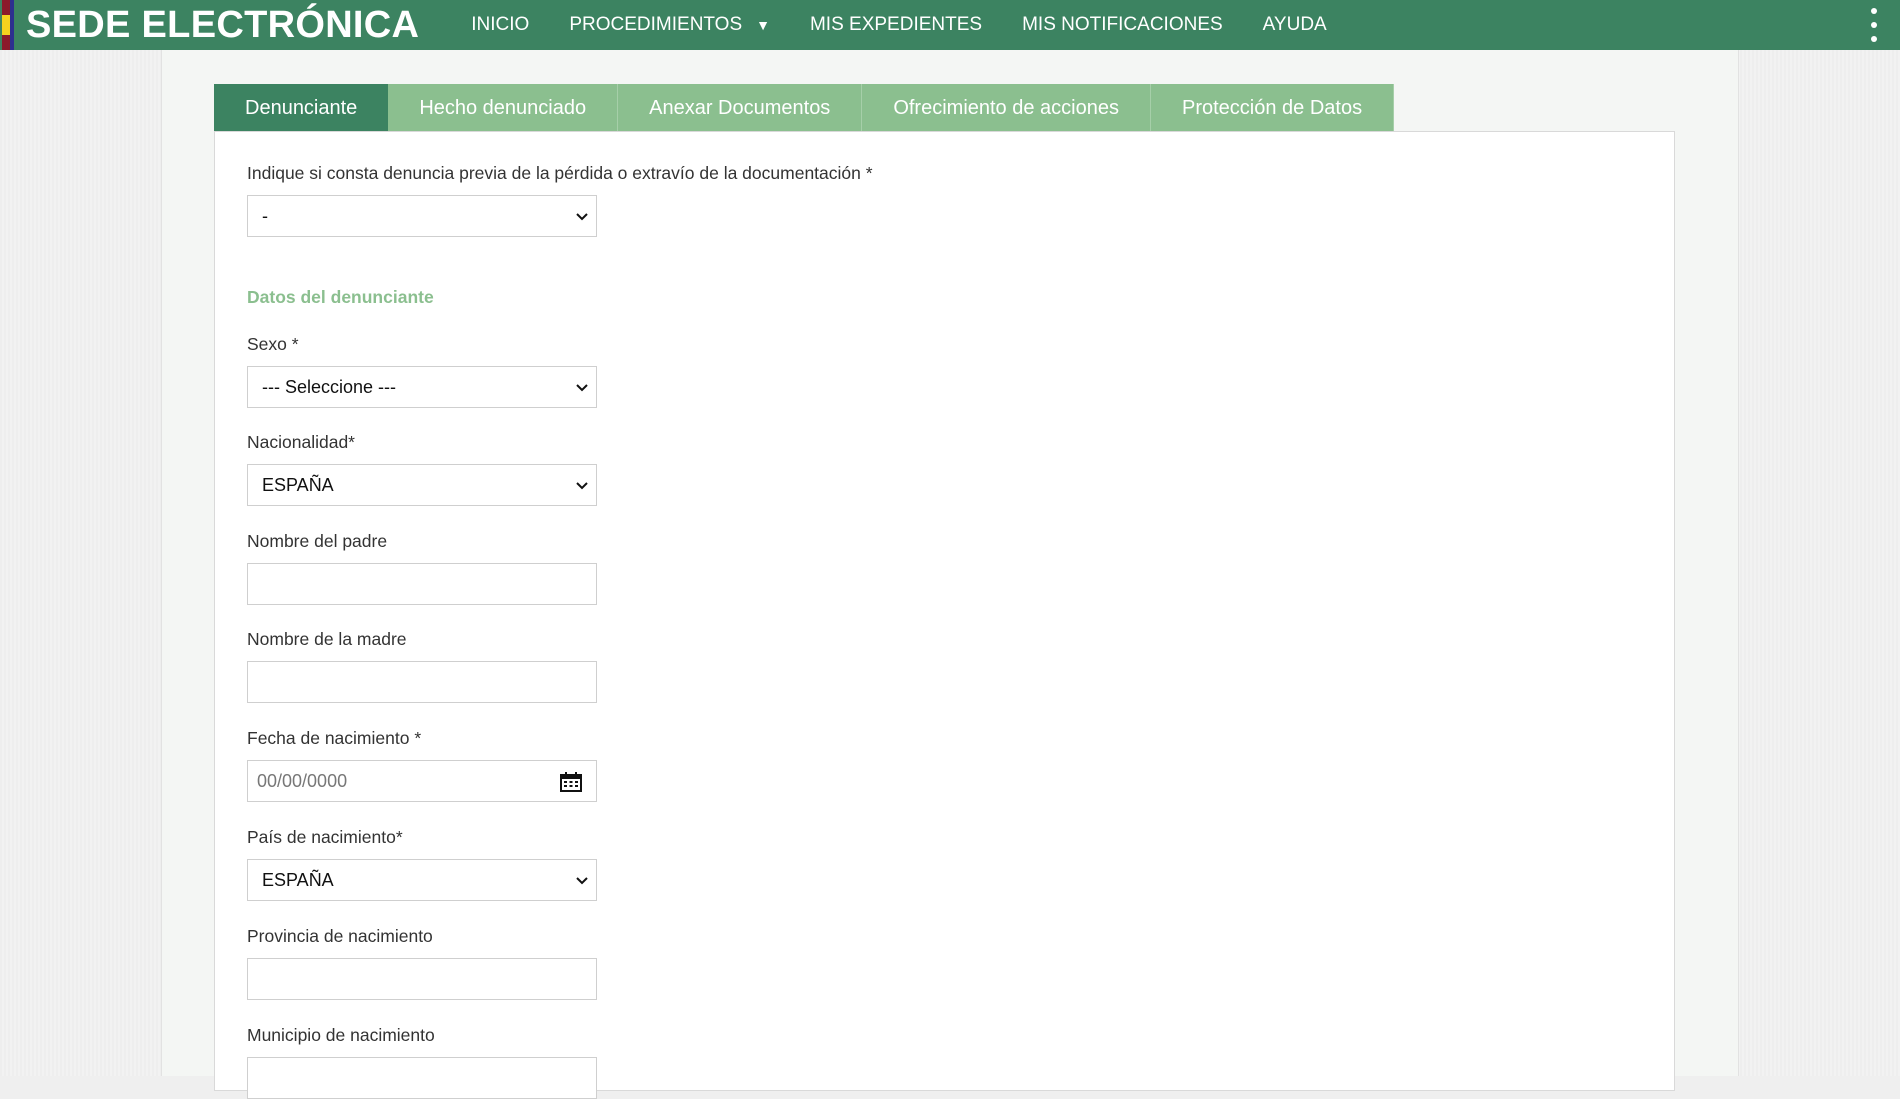 This screenshot has width=1900, height=1099. I want to click on nav-mis-notificaciones: MIS NOTIFICACIONES, so click(1122, 25).